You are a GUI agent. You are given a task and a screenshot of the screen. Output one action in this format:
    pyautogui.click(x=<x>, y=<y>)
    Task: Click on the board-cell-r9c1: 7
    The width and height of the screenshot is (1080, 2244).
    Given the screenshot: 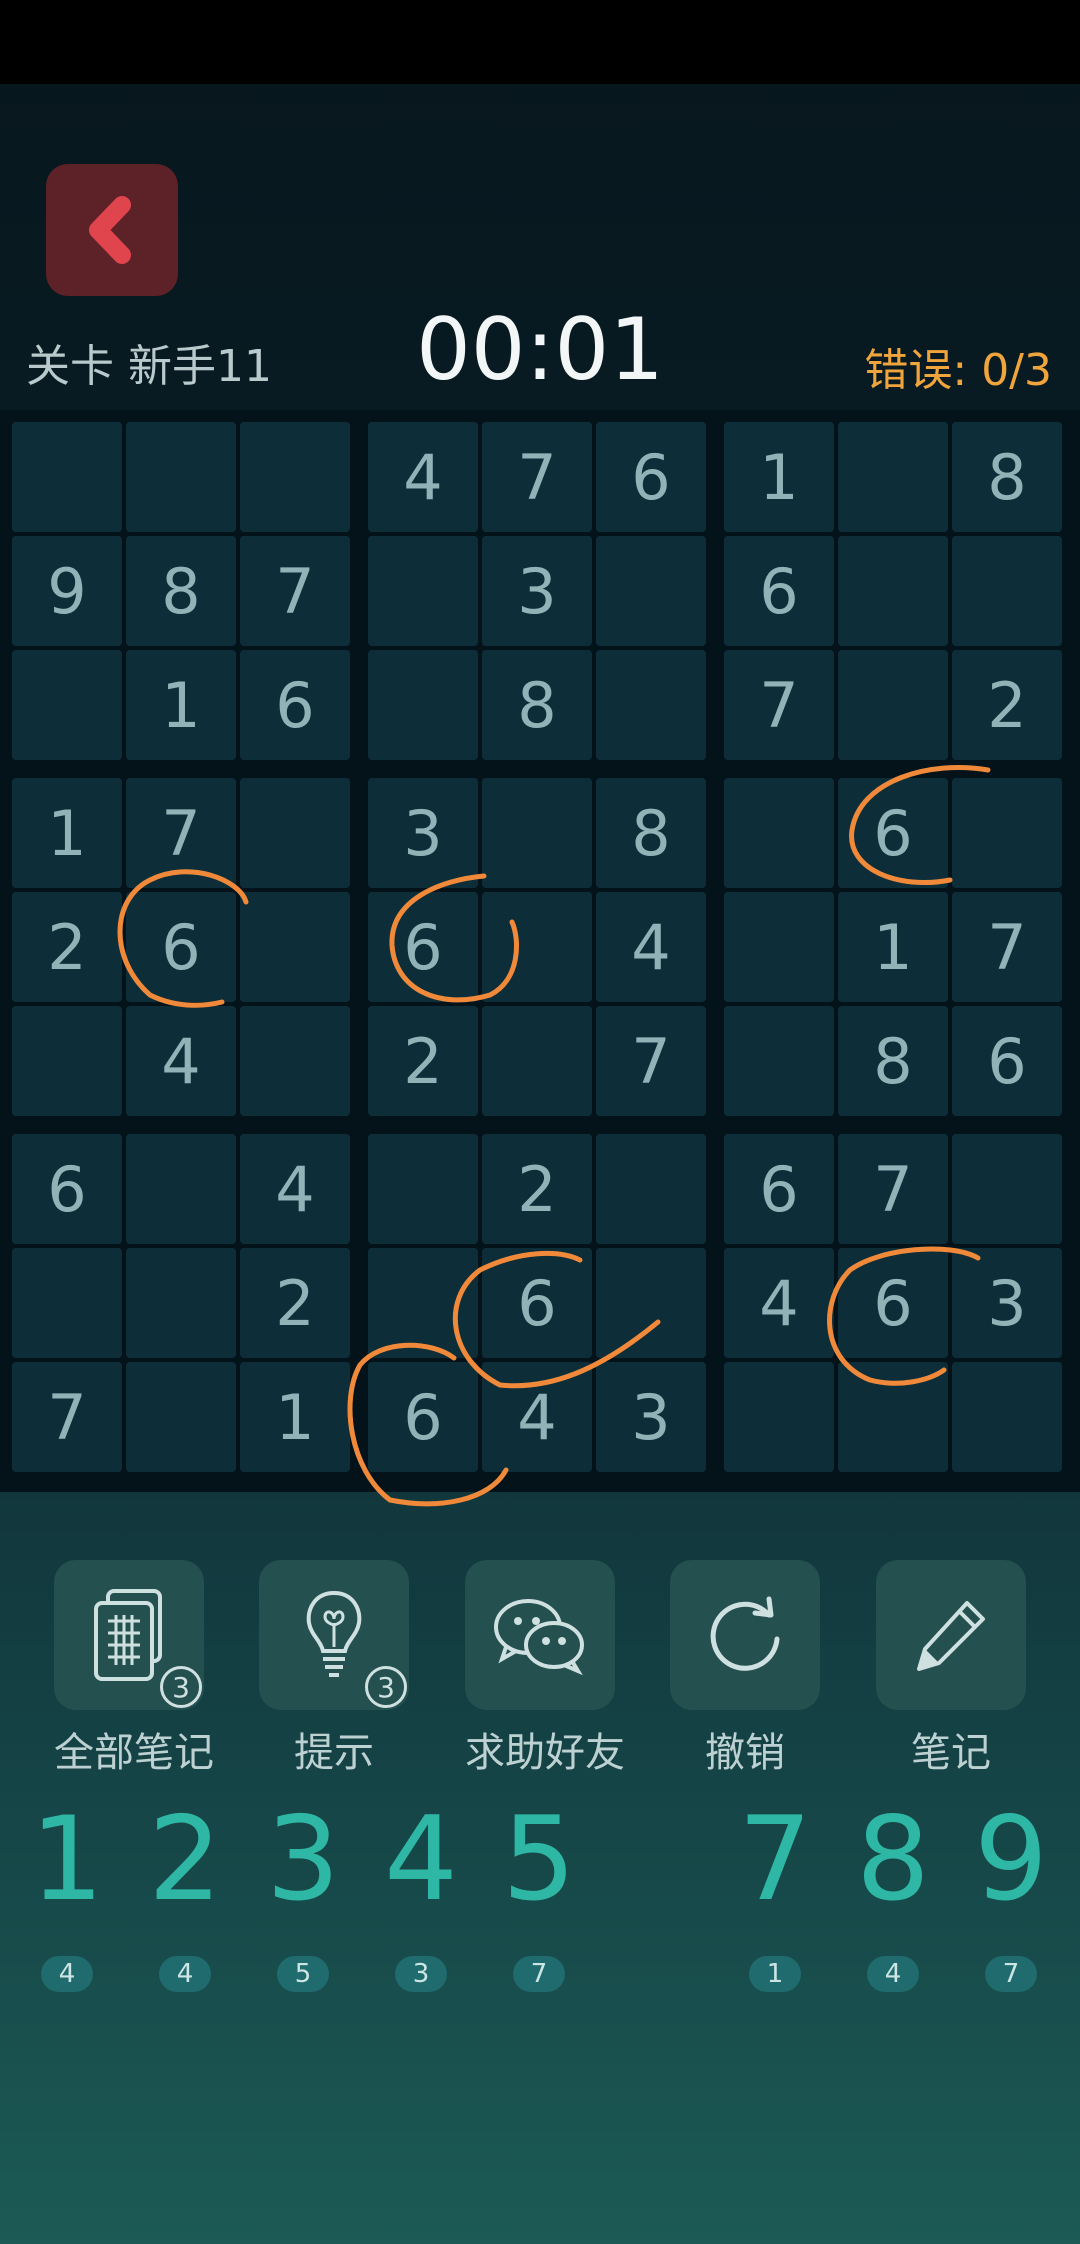 What is the action you would take?
    pyautogui.click(x=67, y=1417)
    